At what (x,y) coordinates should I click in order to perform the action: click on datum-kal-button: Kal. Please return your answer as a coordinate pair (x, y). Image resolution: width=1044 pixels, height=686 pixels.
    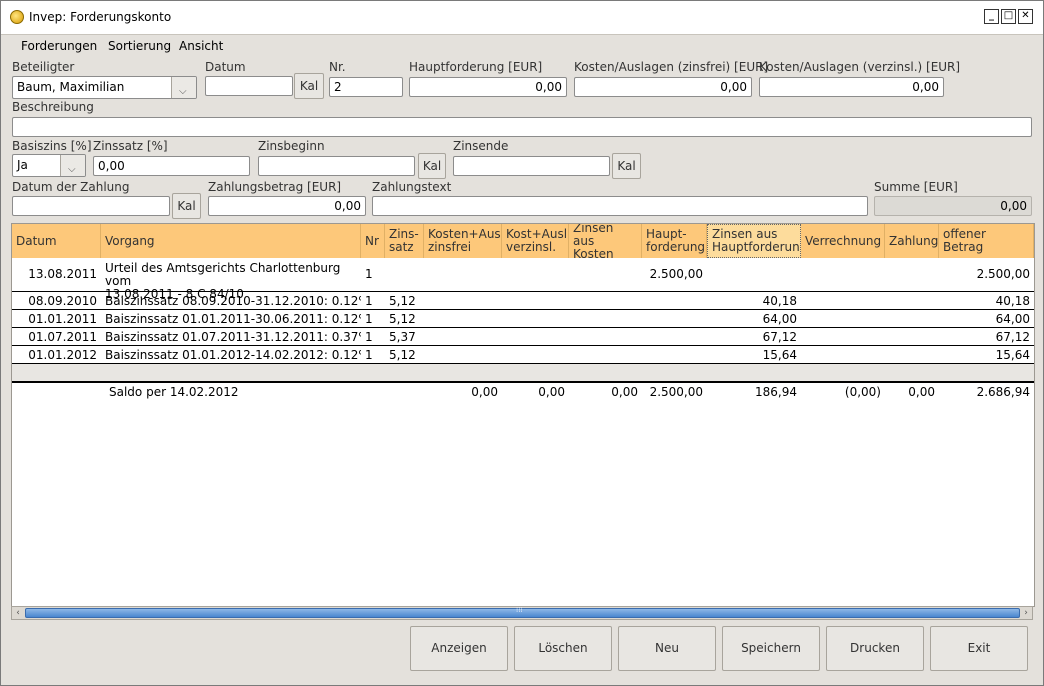
    Looking at the image, I should click on (309, 86).